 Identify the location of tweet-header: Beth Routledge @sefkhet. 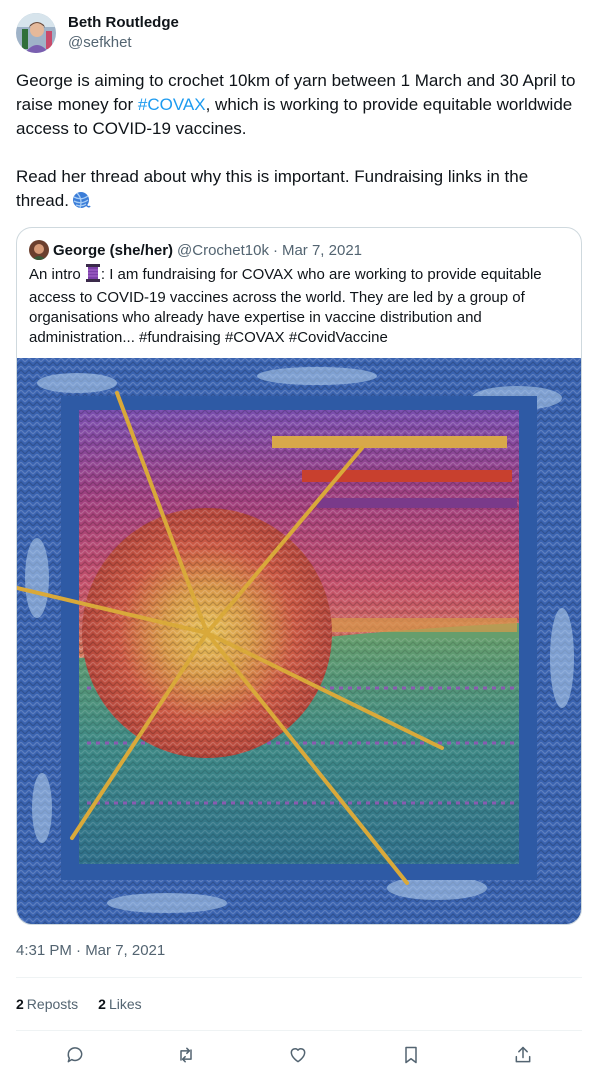
(97, 33).